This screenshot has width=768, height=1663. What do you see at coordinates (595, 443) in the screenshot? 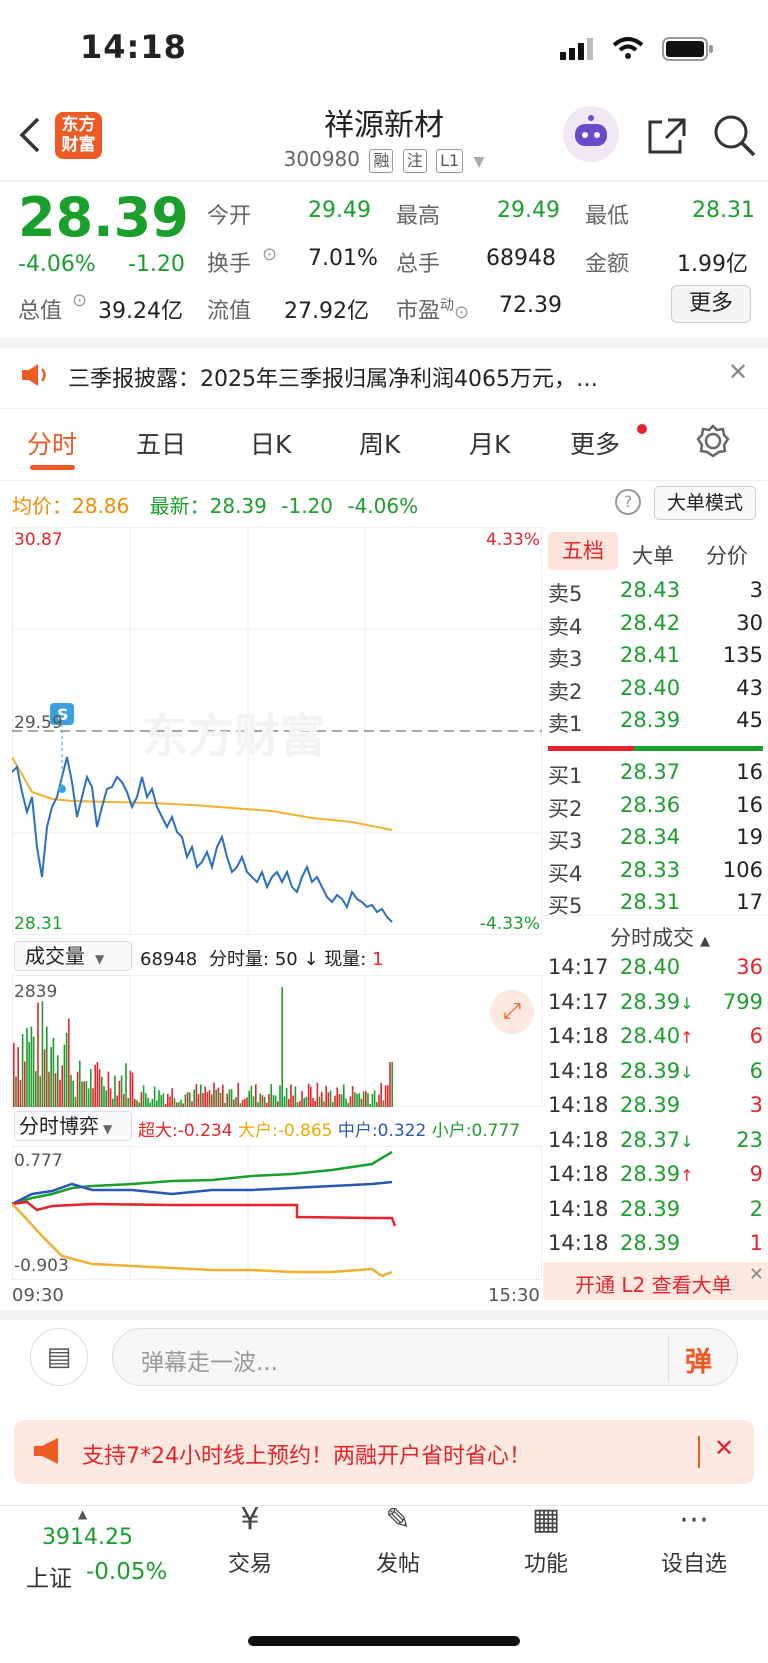
I see `tab-more: 更多` at bounding box center [595, 443].